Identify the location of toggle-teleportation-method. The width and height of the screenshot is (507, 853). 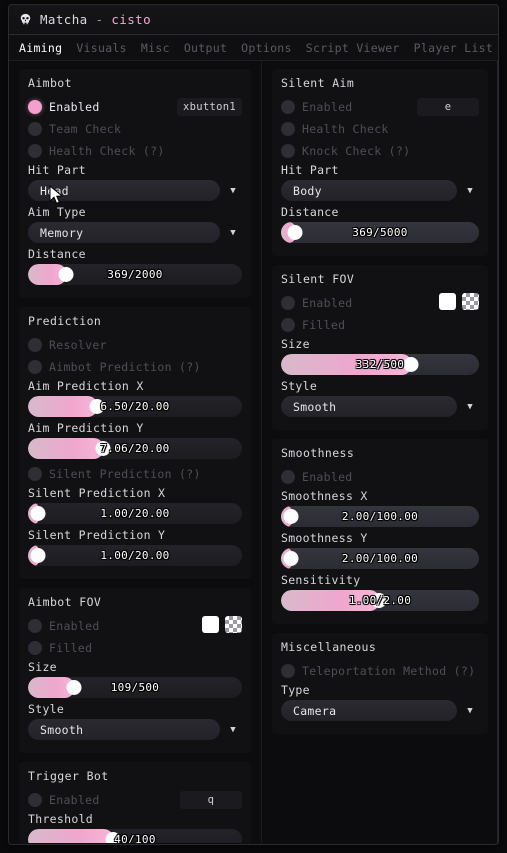
(287, 671).